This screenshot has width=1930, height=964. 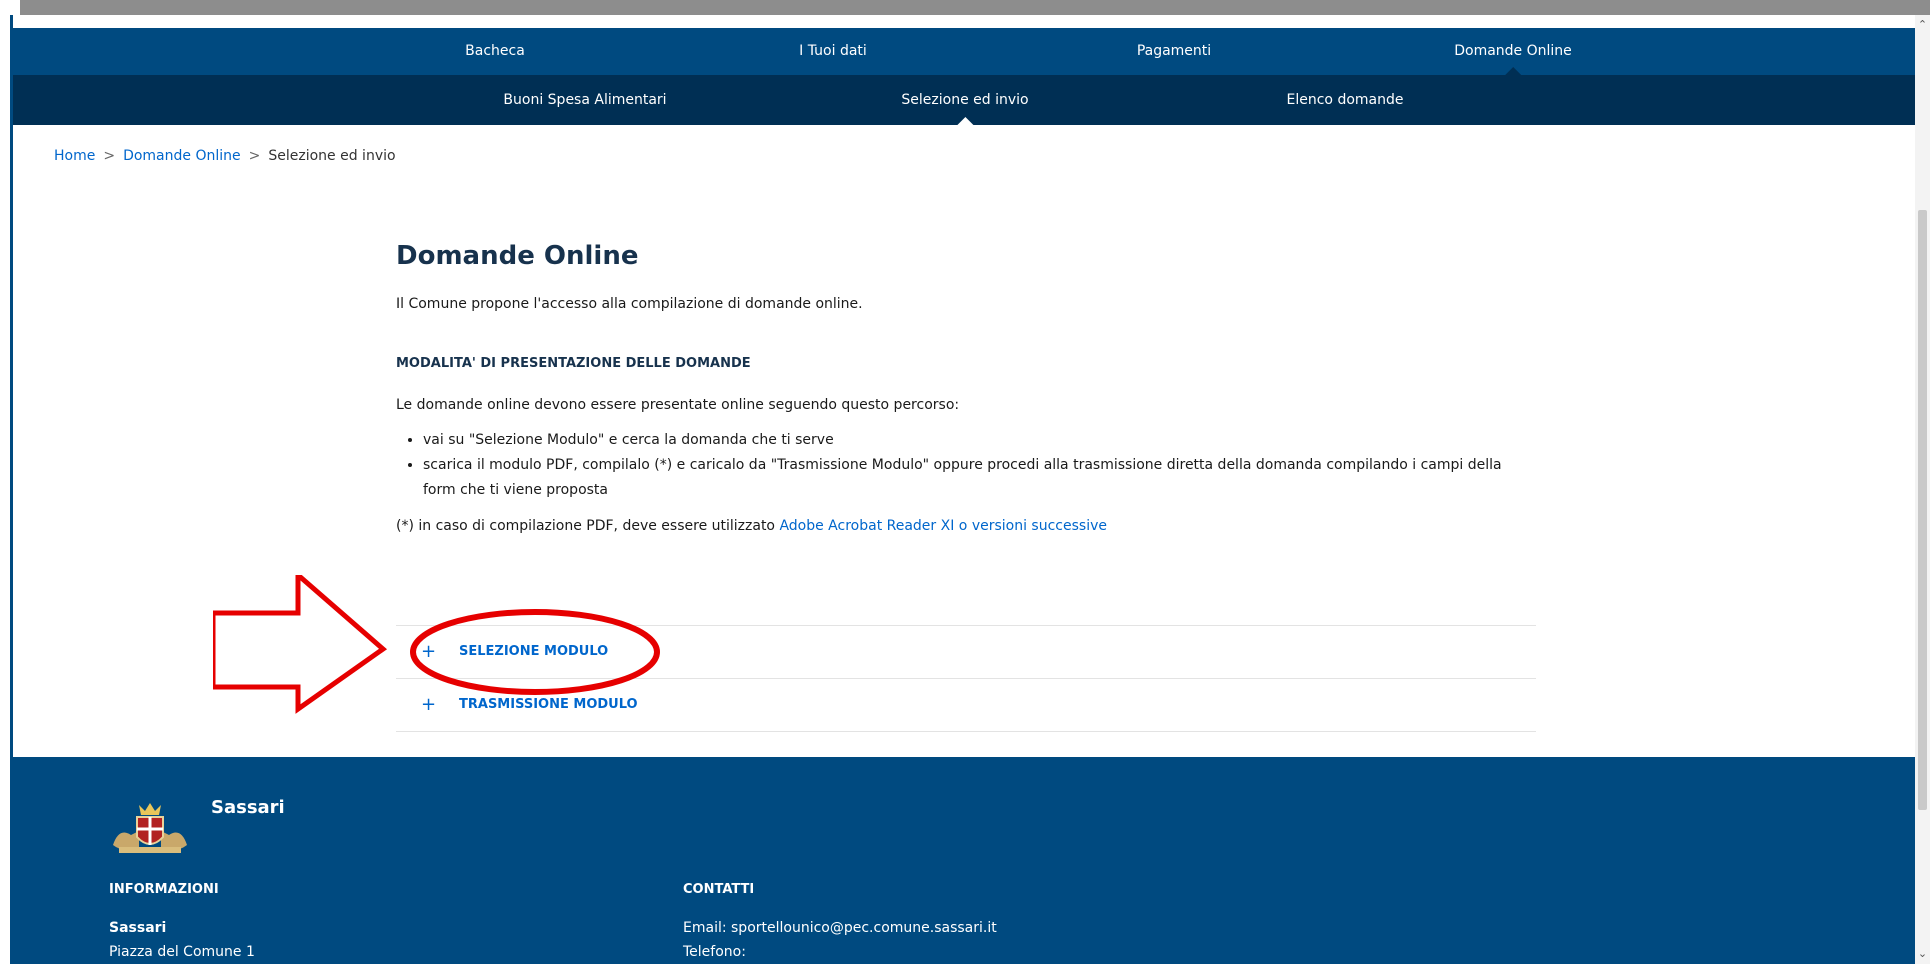 What do you see at coordinates (1922, 25) in the screenshot?
I see `scroll-up-arrow-icon: ⌃` at bounding box center [1922, 25].